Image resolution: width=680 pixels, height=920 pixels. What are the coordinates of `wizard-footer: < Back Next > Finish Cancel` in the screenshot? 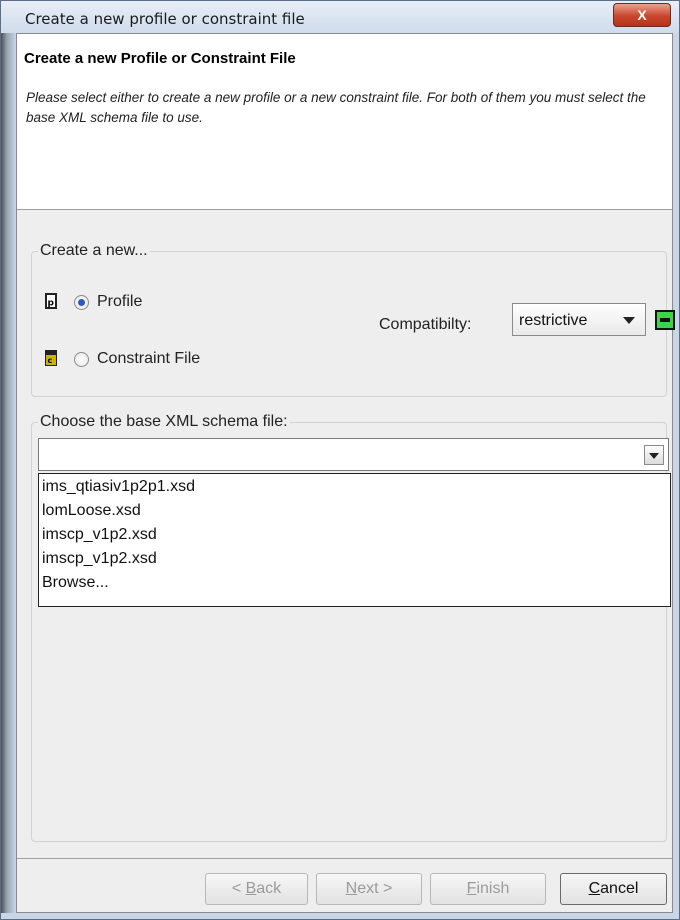 It's located at (344, 885).